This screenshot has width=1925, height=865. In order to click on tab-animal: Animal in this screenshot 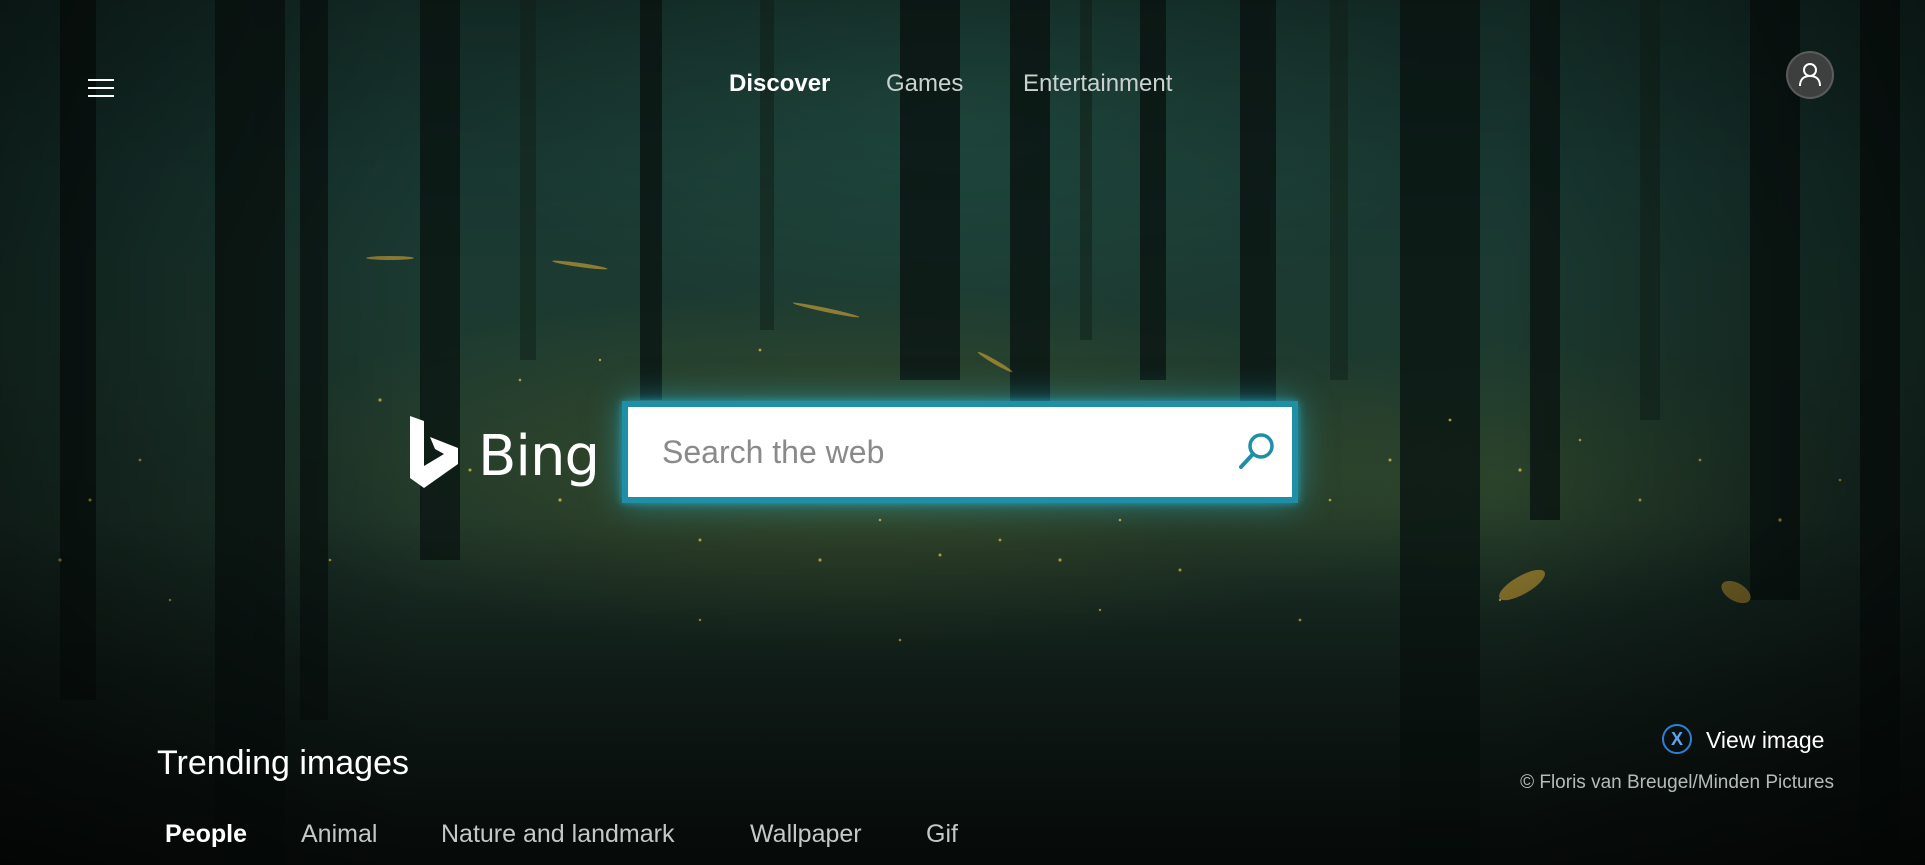, I will do `click(339, 834)`.